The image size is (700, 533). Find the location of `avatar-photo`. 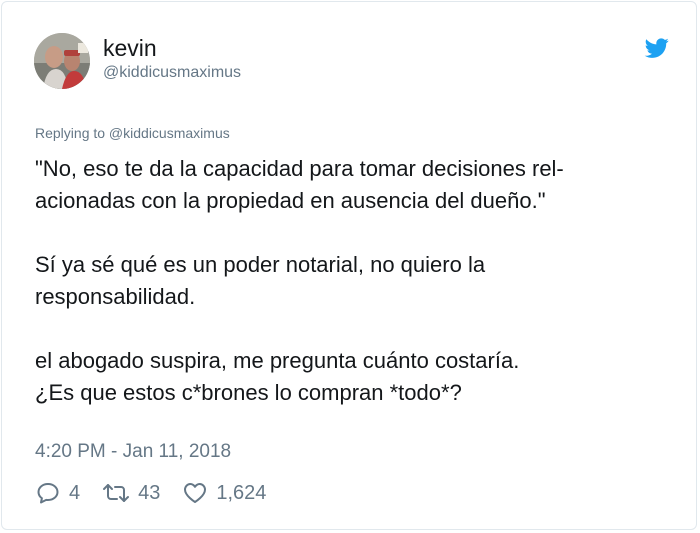

avatar-photo is located at coordinates (62, 61).